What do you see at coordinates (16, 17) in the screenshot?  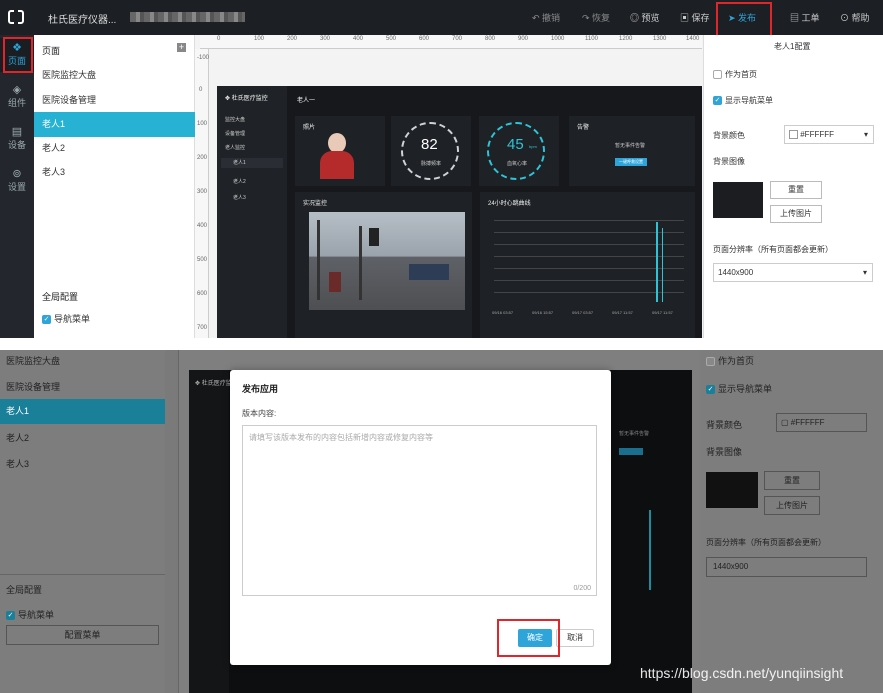 I see `app-logo-icon` at bounding box center [16, 17].